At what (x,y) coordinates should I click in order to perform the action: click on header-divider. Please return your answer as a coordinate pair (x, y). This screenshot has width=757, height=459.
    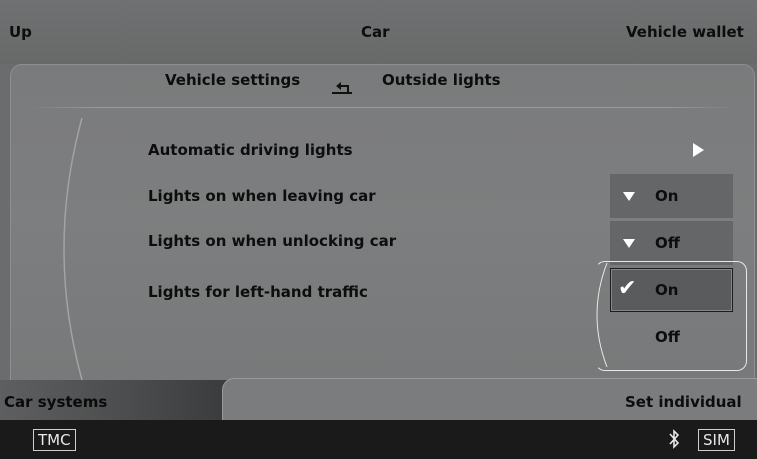
    Looking at the image, I should click on (382, 107).